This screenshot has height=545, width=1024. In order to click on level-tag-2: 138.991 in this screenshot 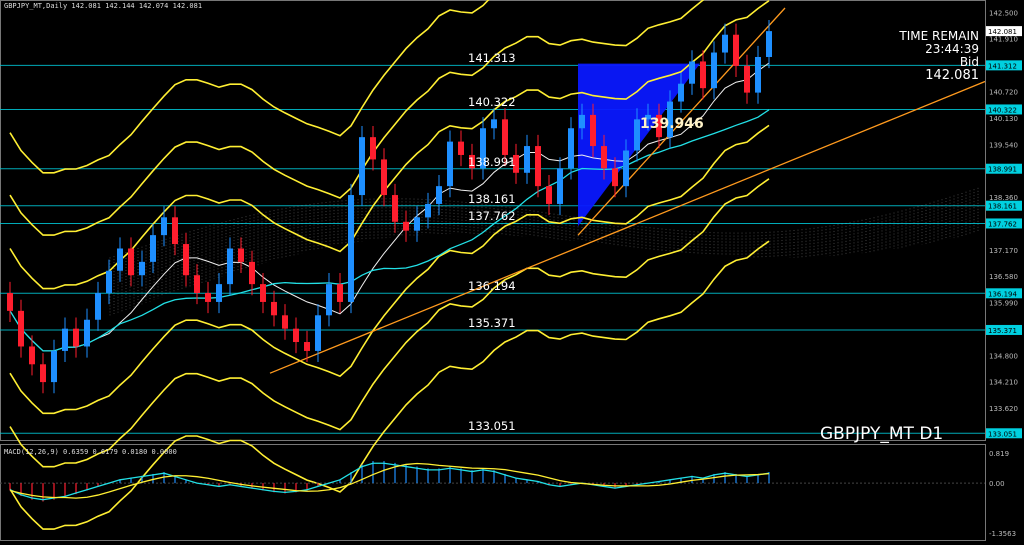, I will do `click(492, 161)`.